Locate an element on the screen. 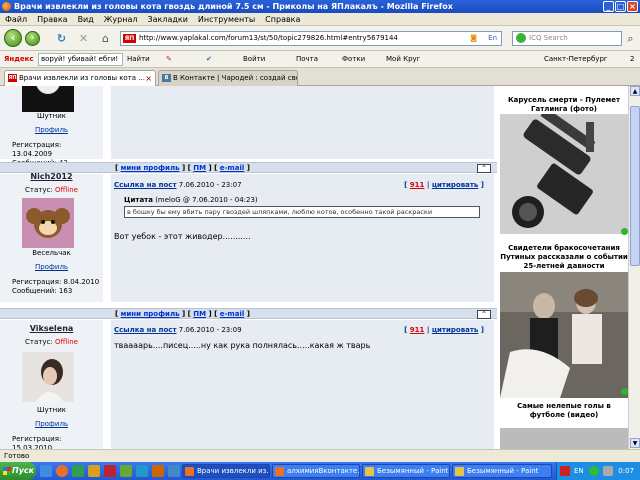 This screenshot has height=480, width=640. pen-icon: ✎ is located at coordinates (169, 59).